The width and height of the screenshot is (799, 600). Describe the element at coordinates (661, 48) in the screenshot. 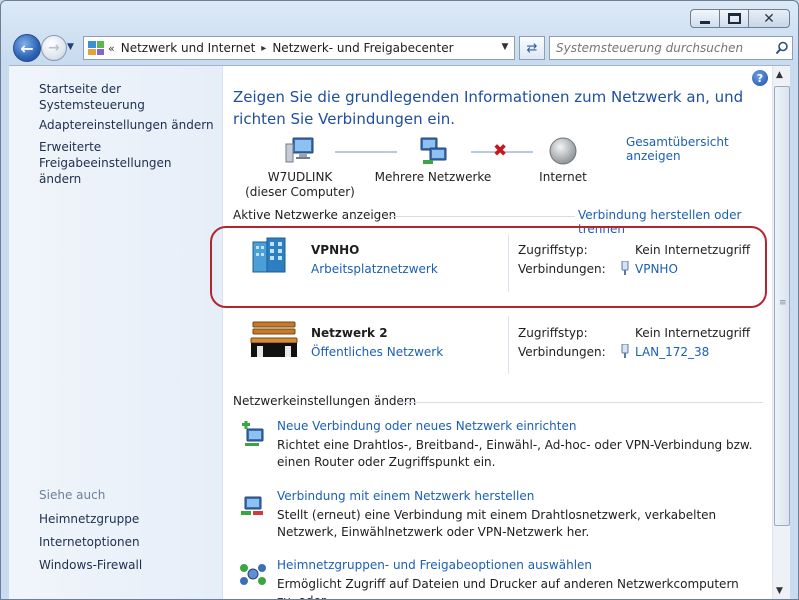

I see `search-input` at that location.